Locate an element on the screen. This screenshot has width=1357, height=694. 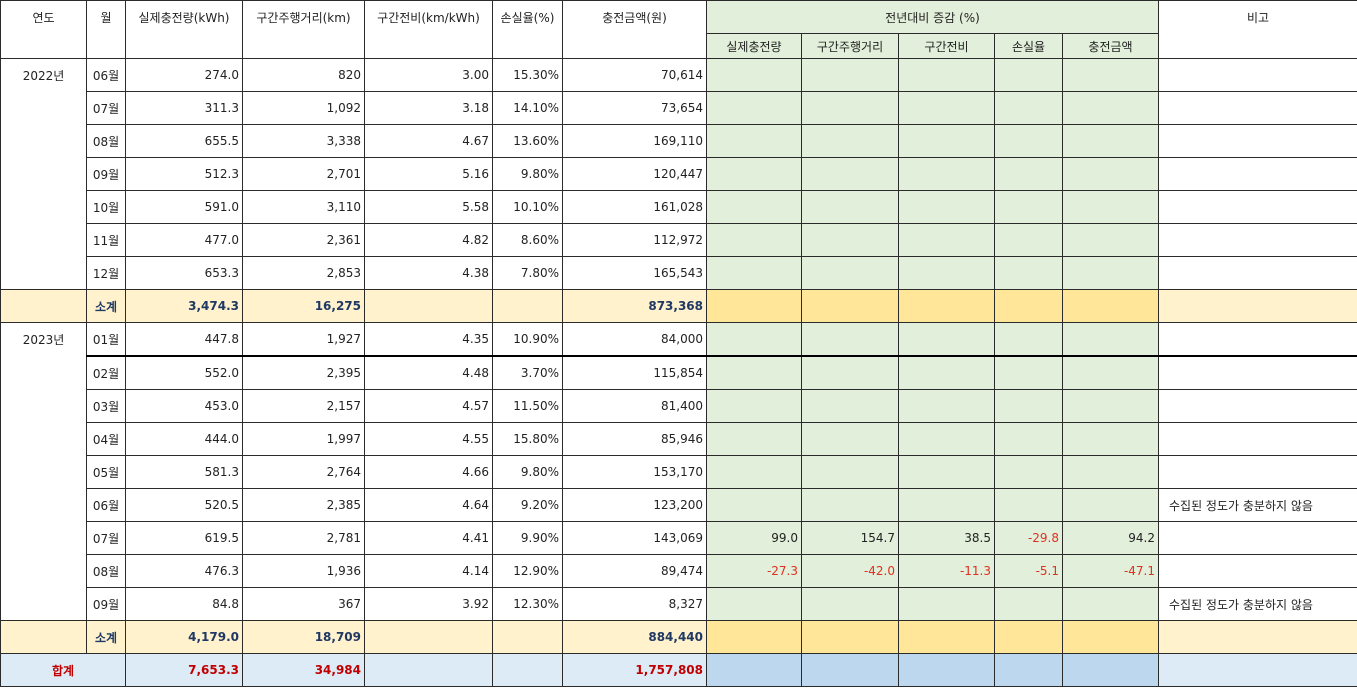
loss-cell: 13.60% is located at coordinates (527, 141).